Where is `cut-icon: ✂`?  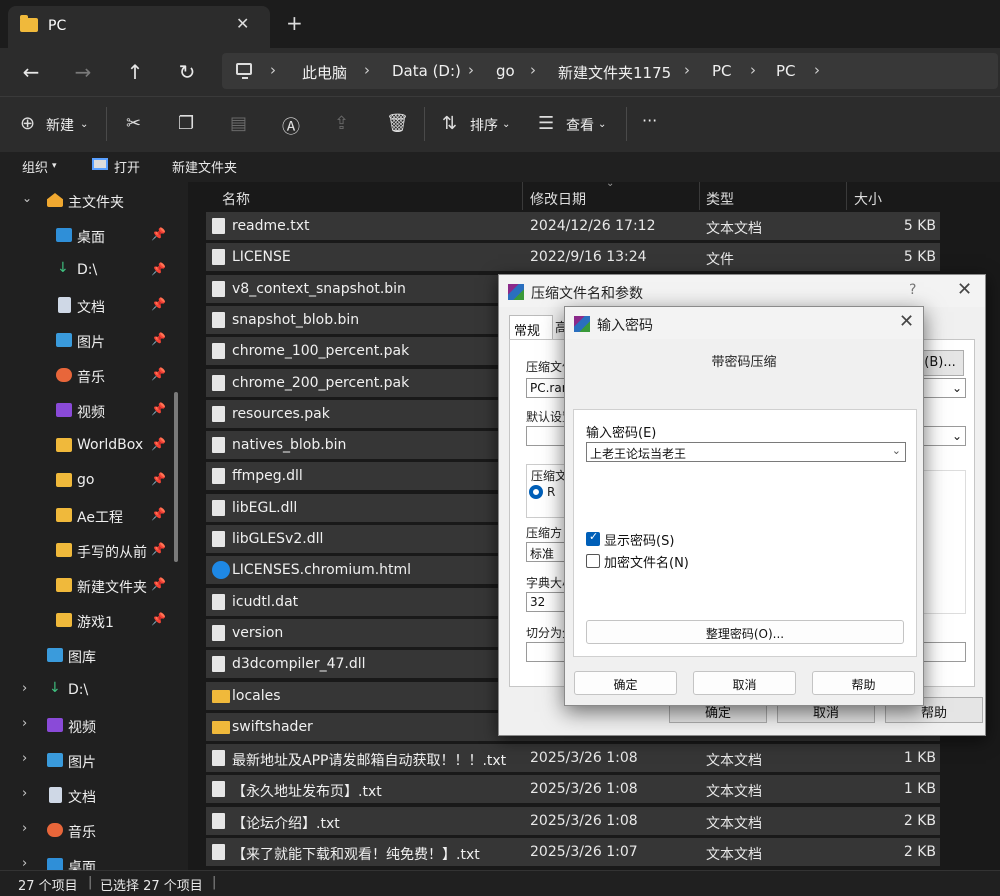 cut-icon: ✂ is located at coordinates (133, 123).